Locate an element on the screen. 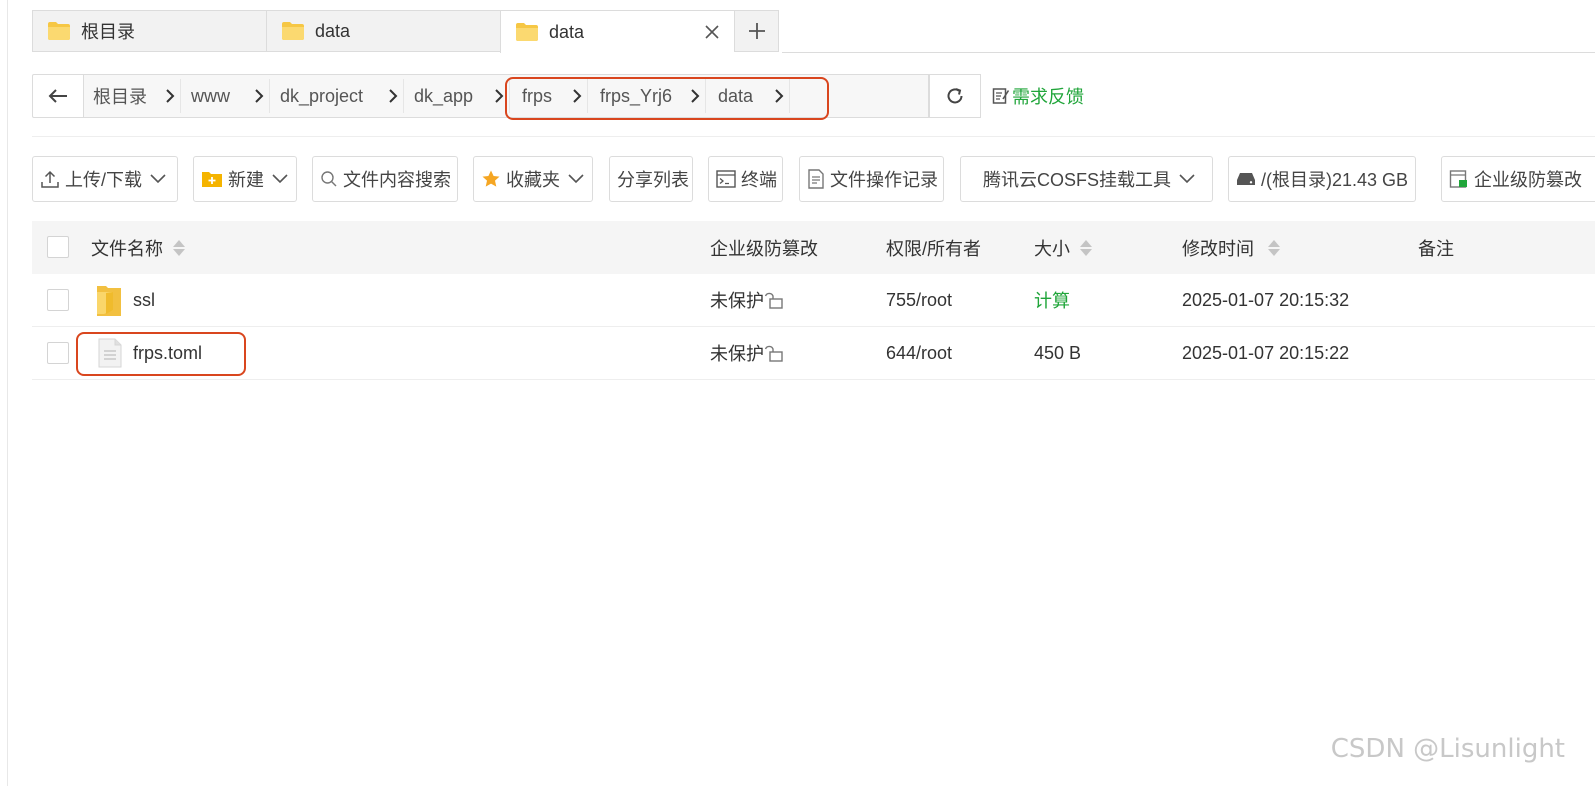  new-label: 新建 is located at coordinates (246, 180).